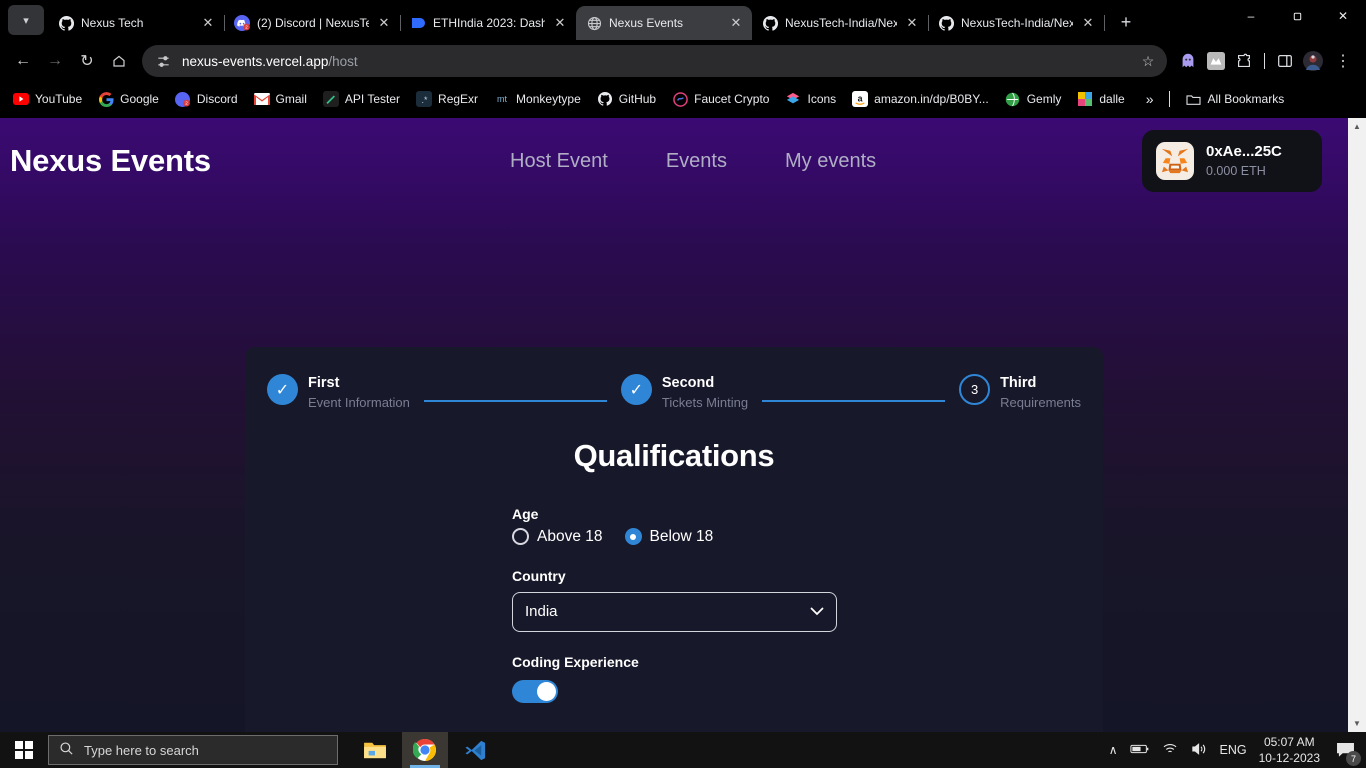 The image size is (1366, 768). I want to click on puzzle-extensions-icon, so click(1244, 61).